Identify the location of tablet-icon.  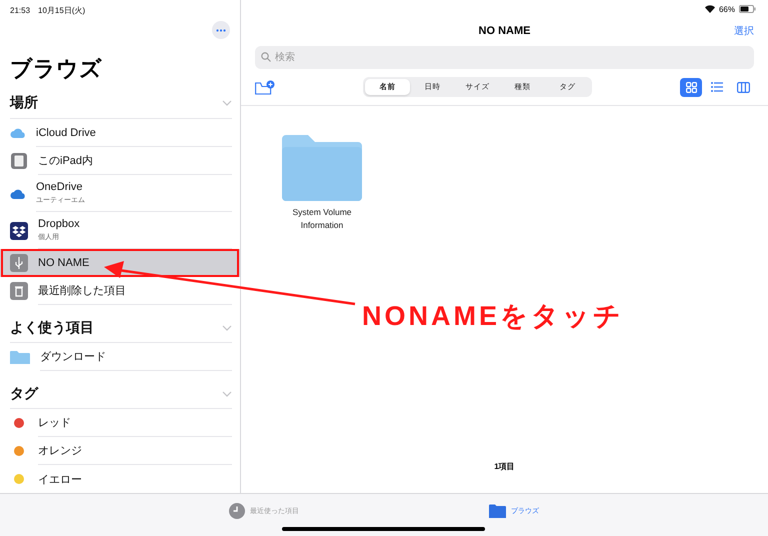
(19, 161).